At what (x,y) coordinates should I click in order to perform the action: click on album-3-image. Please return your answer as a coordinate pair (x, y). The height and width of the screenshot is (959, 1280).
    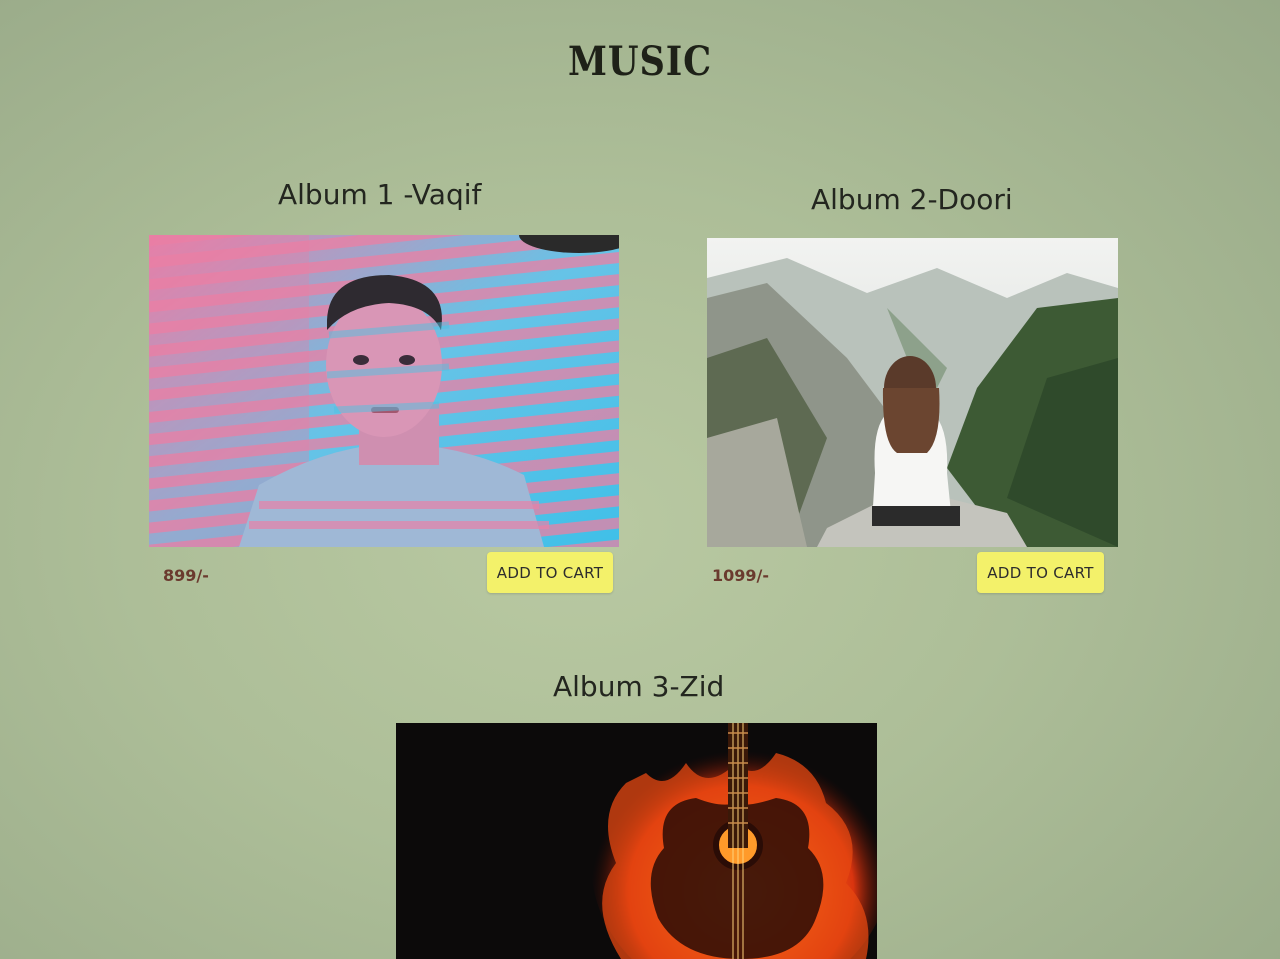
    Looking at the image, I should click on (636, 841).